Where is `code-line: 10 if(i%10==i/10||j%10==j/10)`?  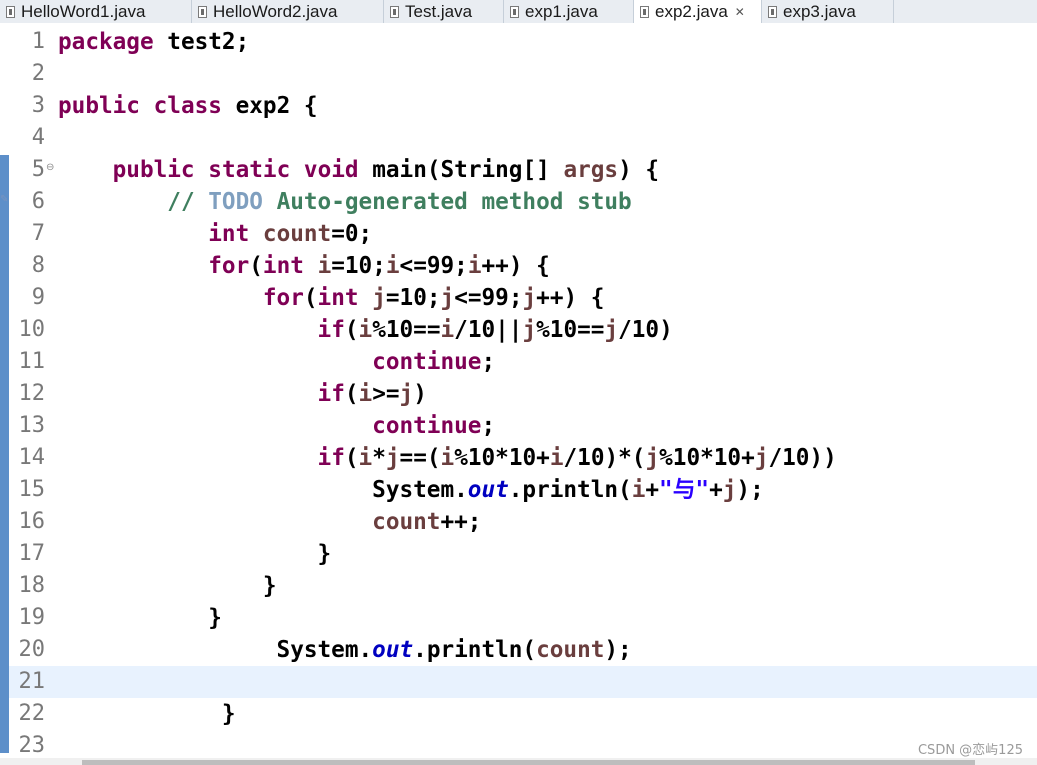 code-line: 10 if(i%10==i/10||j%10==j/10) is located at coordinates (518, 330).